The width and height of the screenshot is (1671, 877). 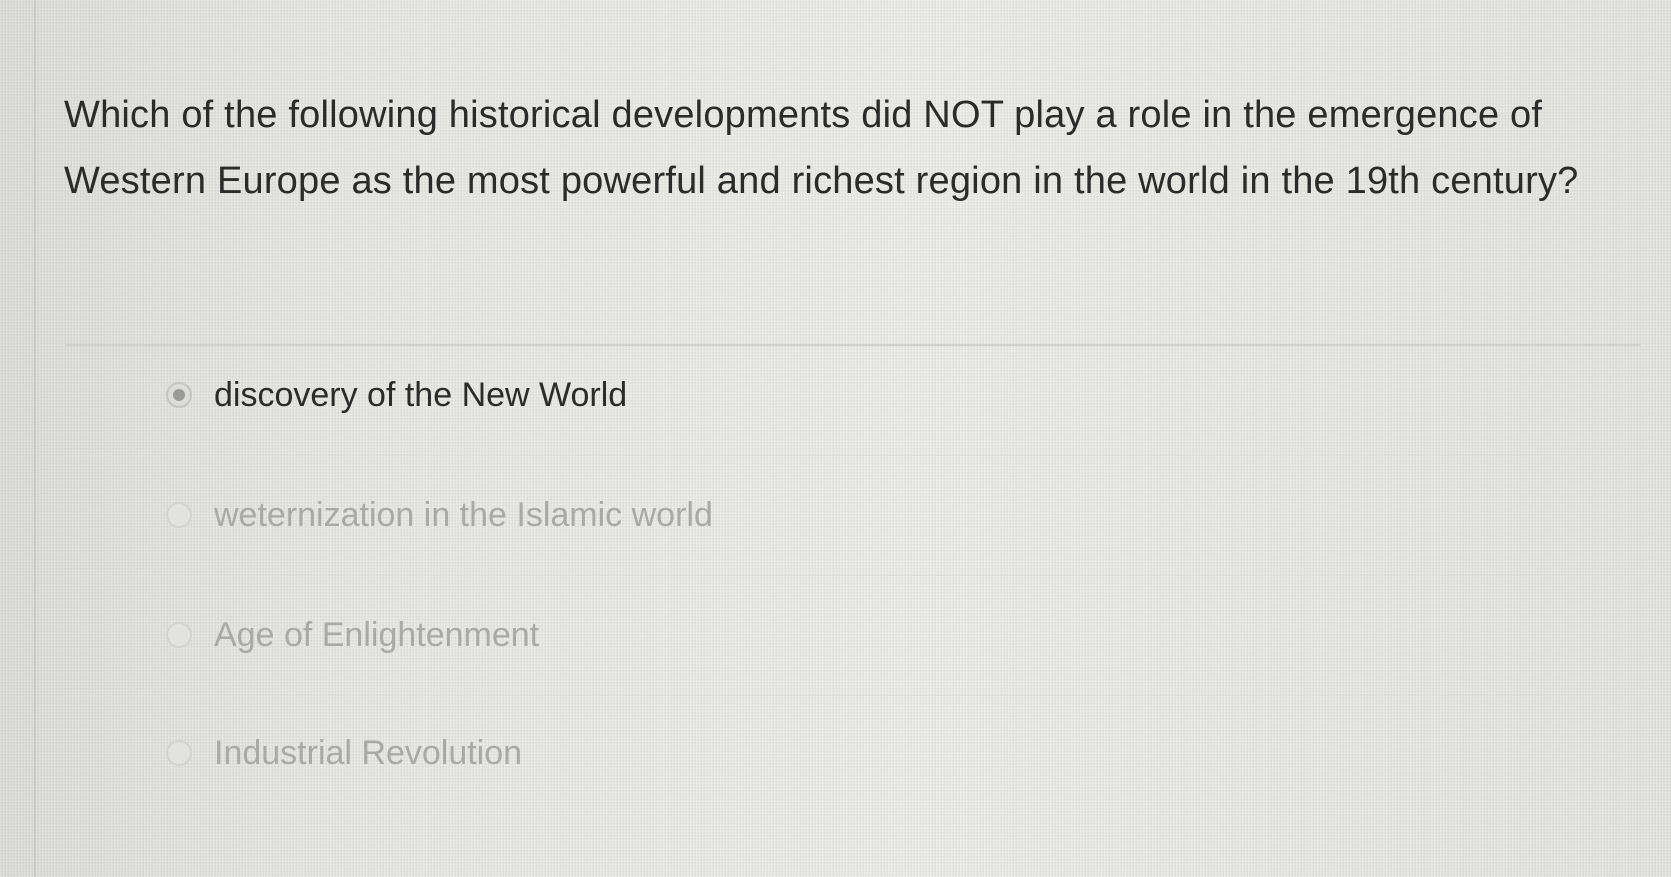 What do you see at coordinates (421, 394) in the screenshot?
I see `answer-option-label: discovery of the New World` at bounding box center [421, 394].